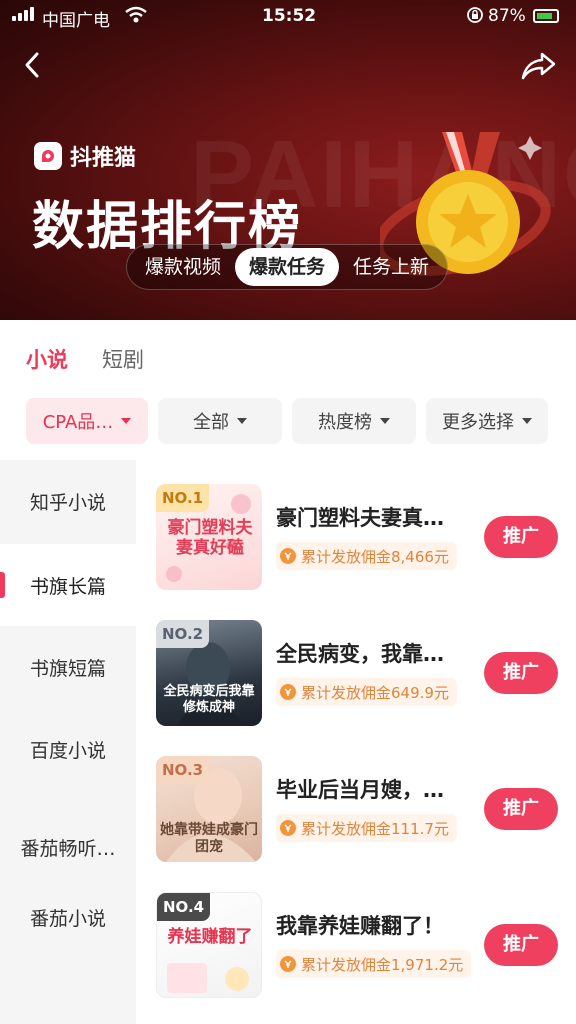  I want to click on commission-badge: 累计发放佣金111.7元, so click(366, 828).